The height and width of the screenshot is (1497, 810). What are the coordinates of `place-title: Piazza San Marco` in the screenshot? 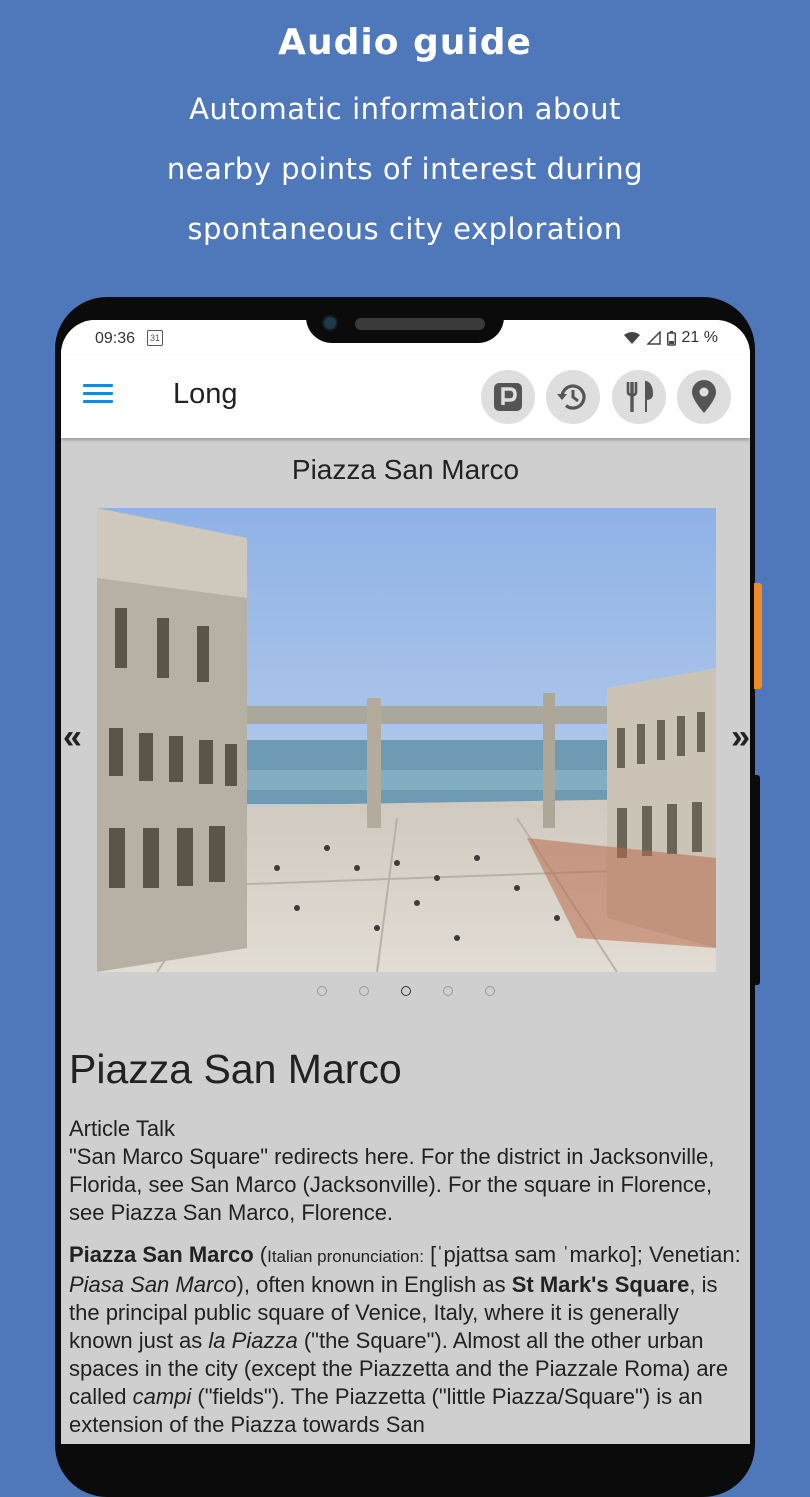 It's located at (405, 469).